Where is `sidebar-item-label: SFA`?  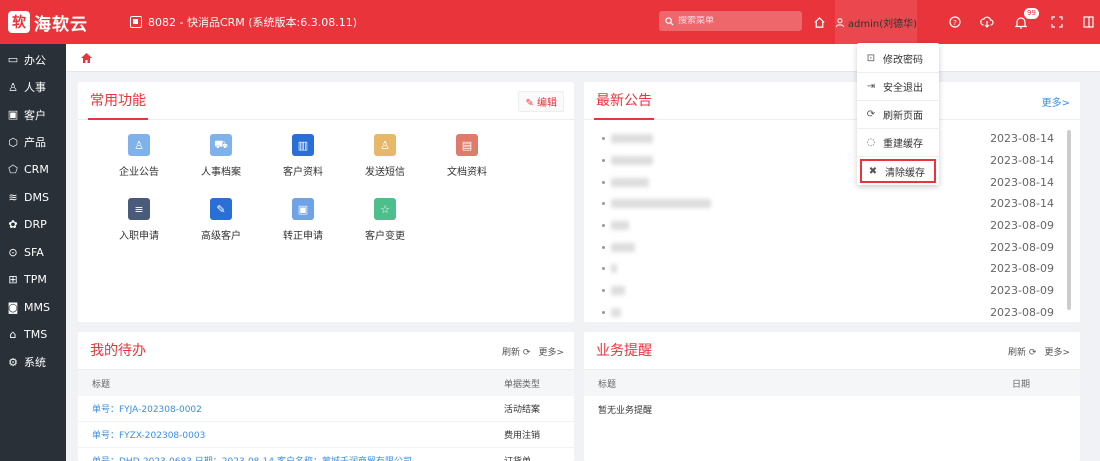 sidebar-item-label: SFA is located at coordinates (34, 252).